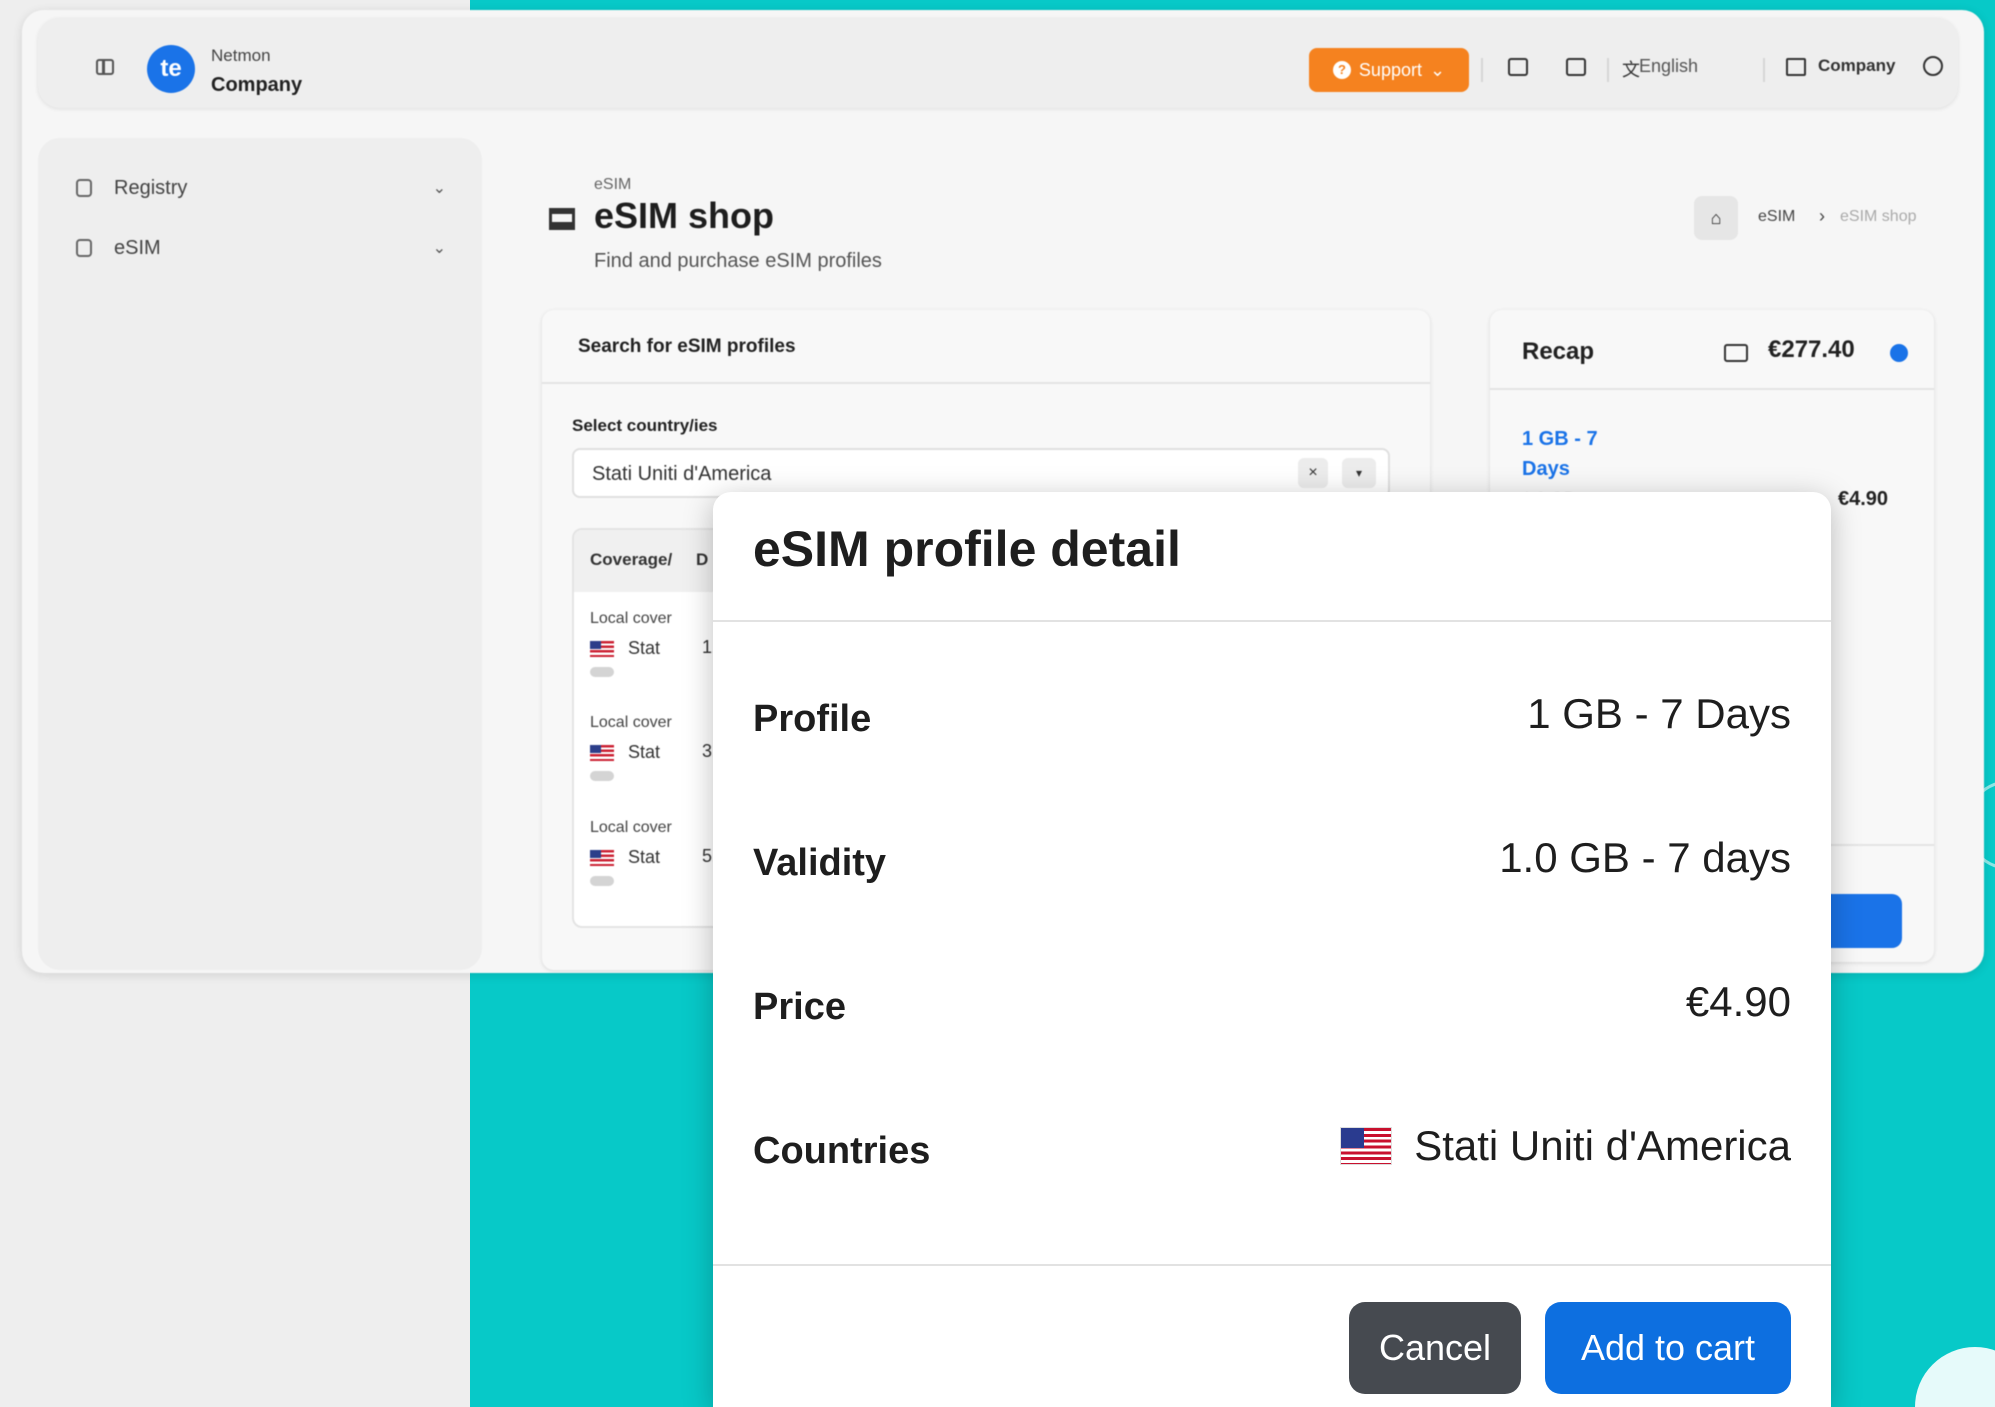  Describe the element at coordinates (562, 219) in the screenshot. I see `store-icon` at that location.